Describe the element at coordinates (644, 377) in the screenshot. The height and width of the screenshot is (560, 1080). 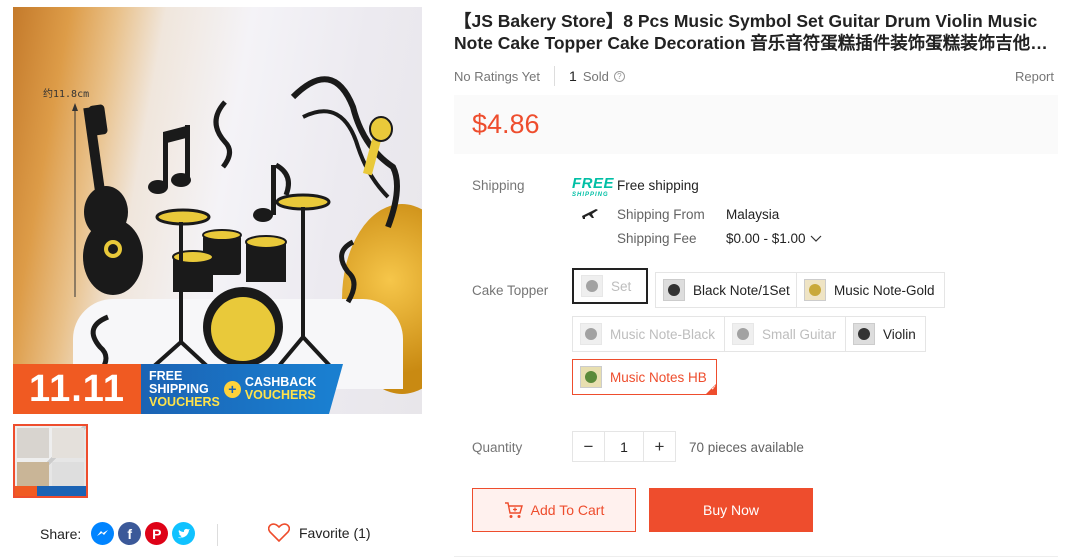
I see `variation-option-music-notes-hb: Music Notes HB` at that location.